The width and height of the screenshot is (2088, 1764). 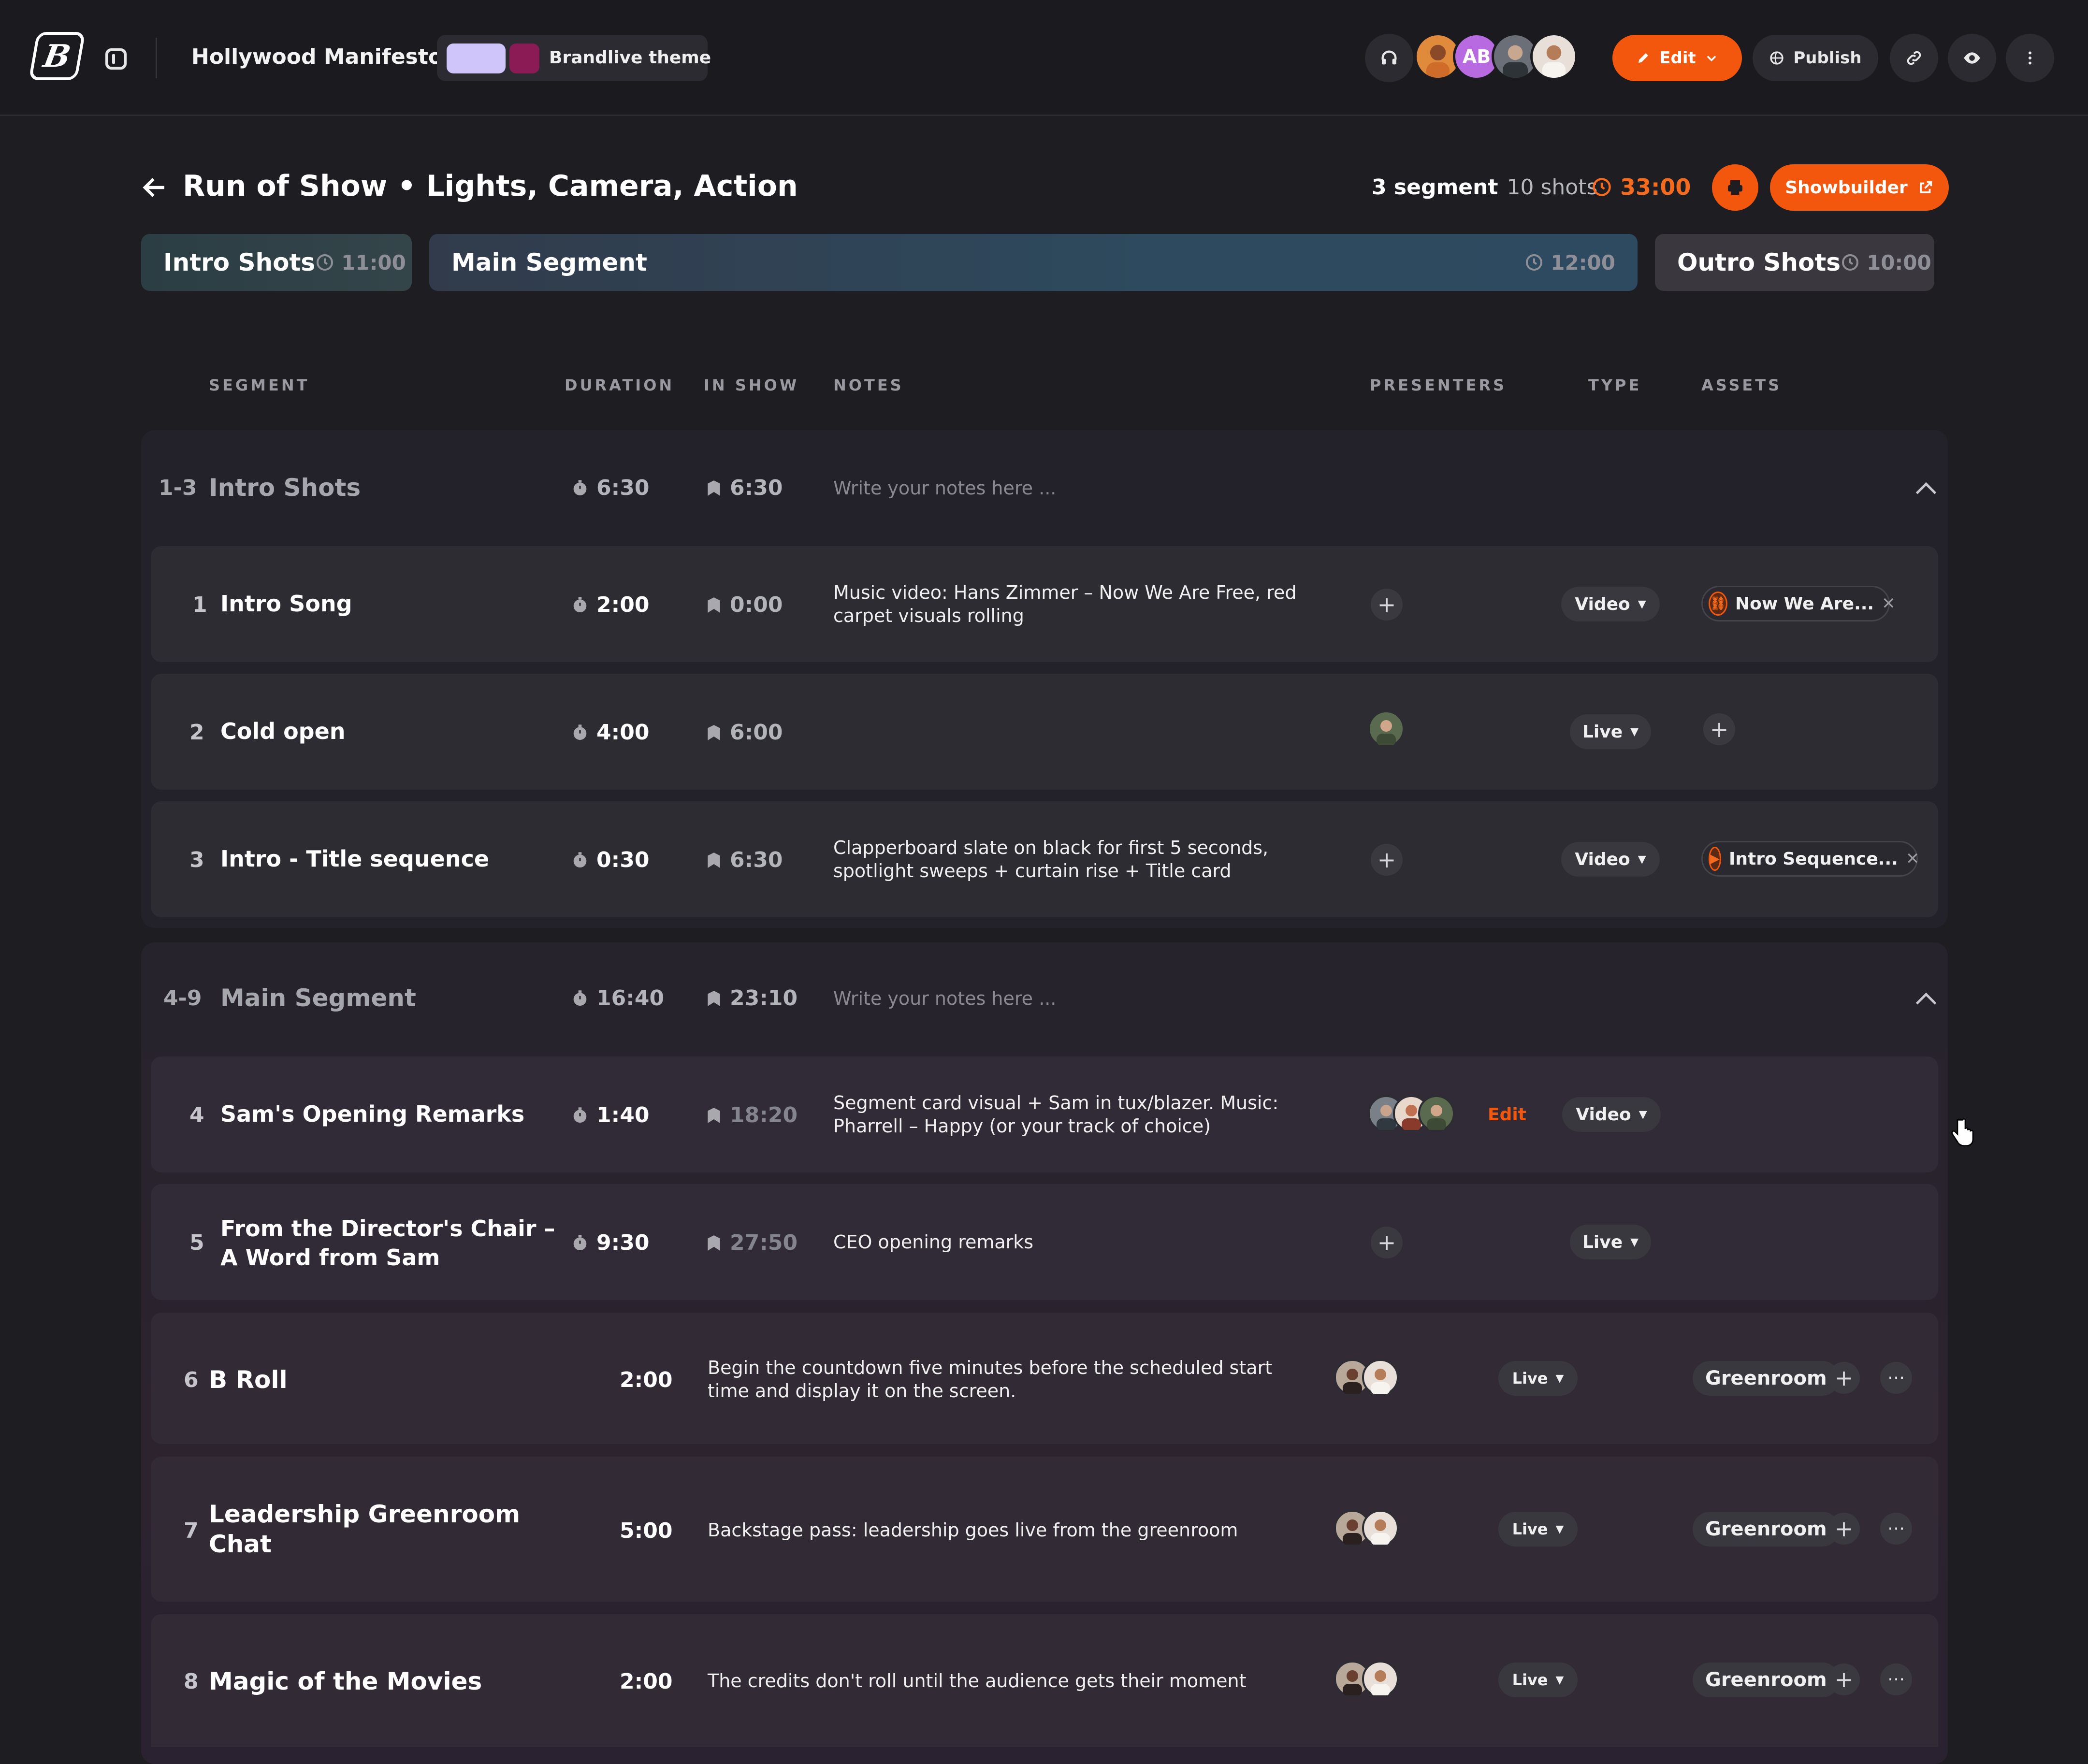 I want to click on column-header-presenters: PRESENTERS, so click(x=1438, y=385).